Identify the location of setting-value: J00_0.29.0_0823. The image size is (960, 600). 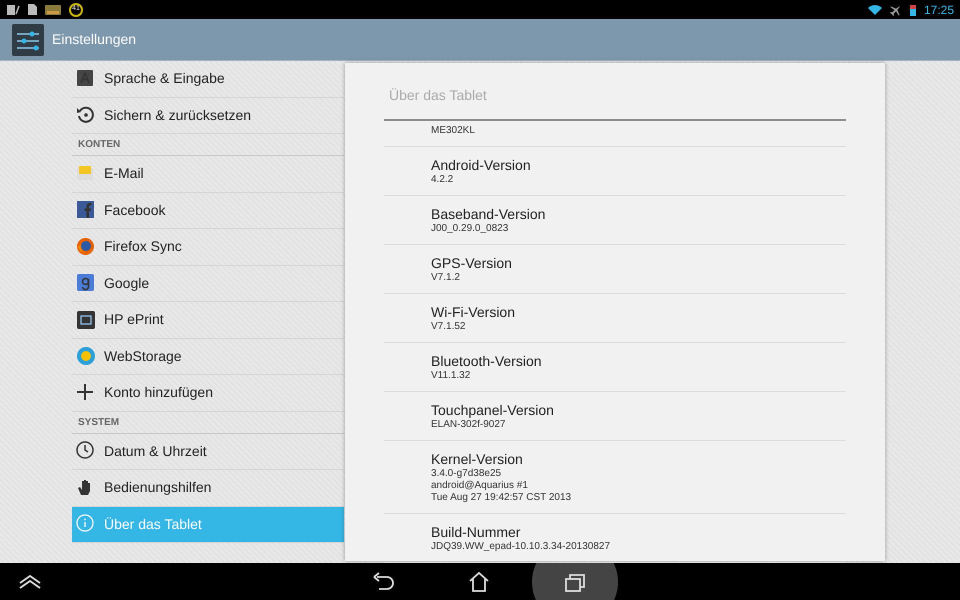
(470, 229).